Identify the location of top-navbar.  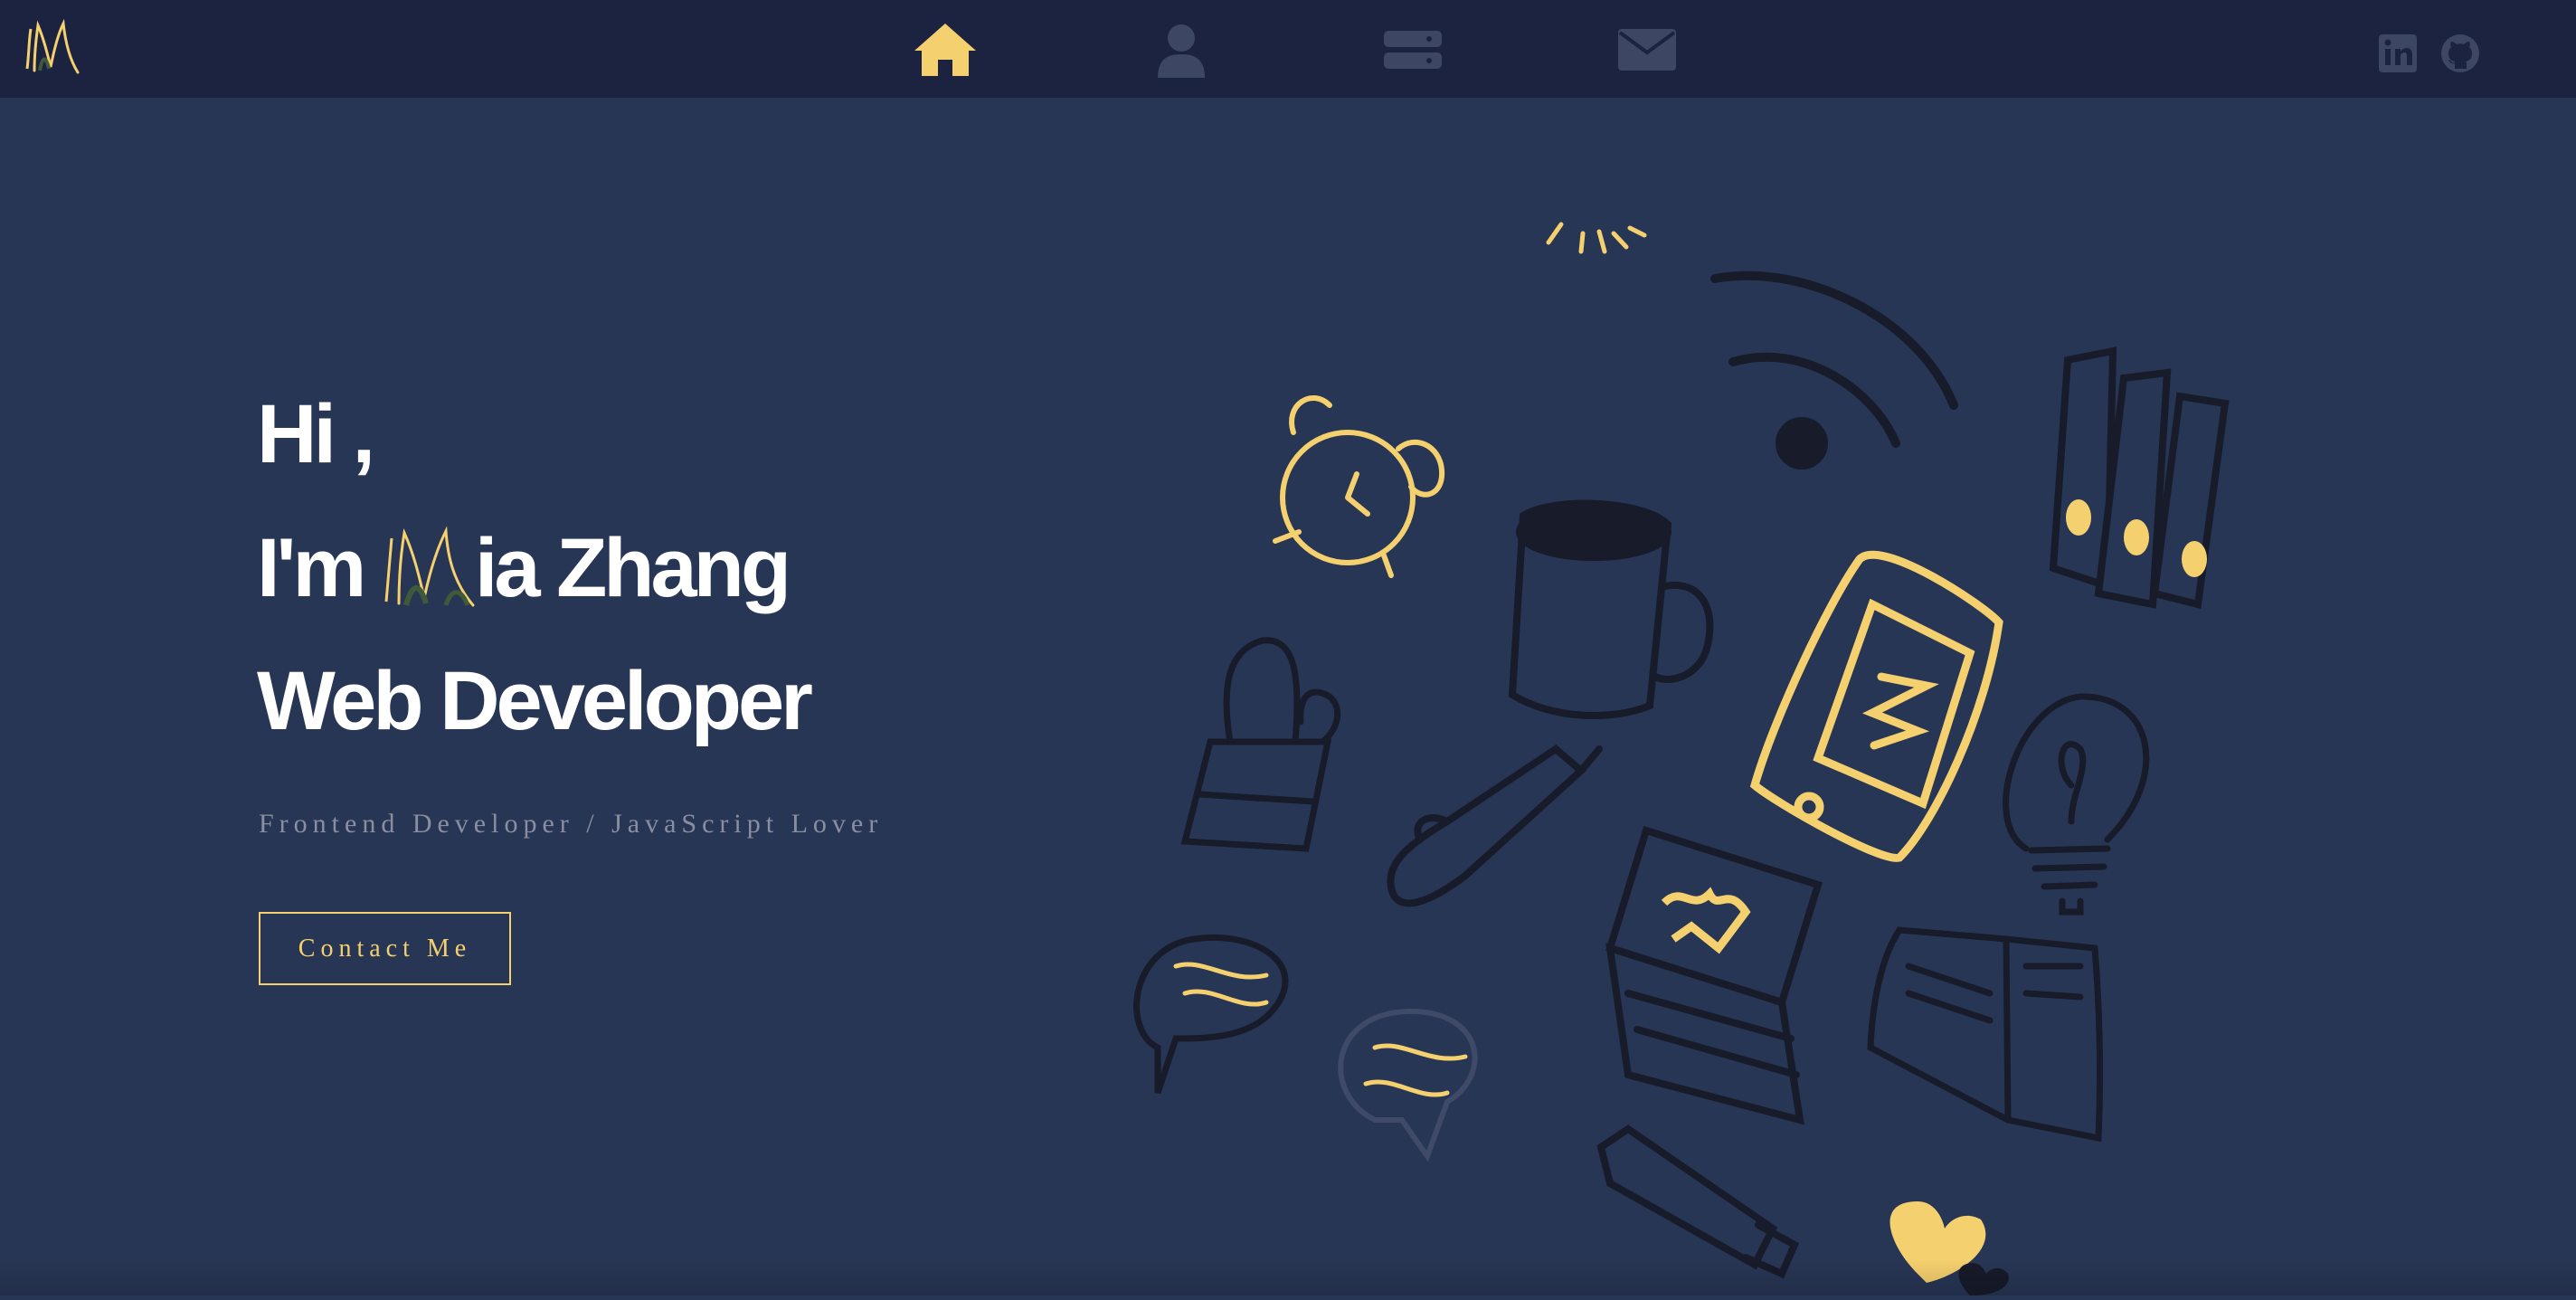
(1288, 49).